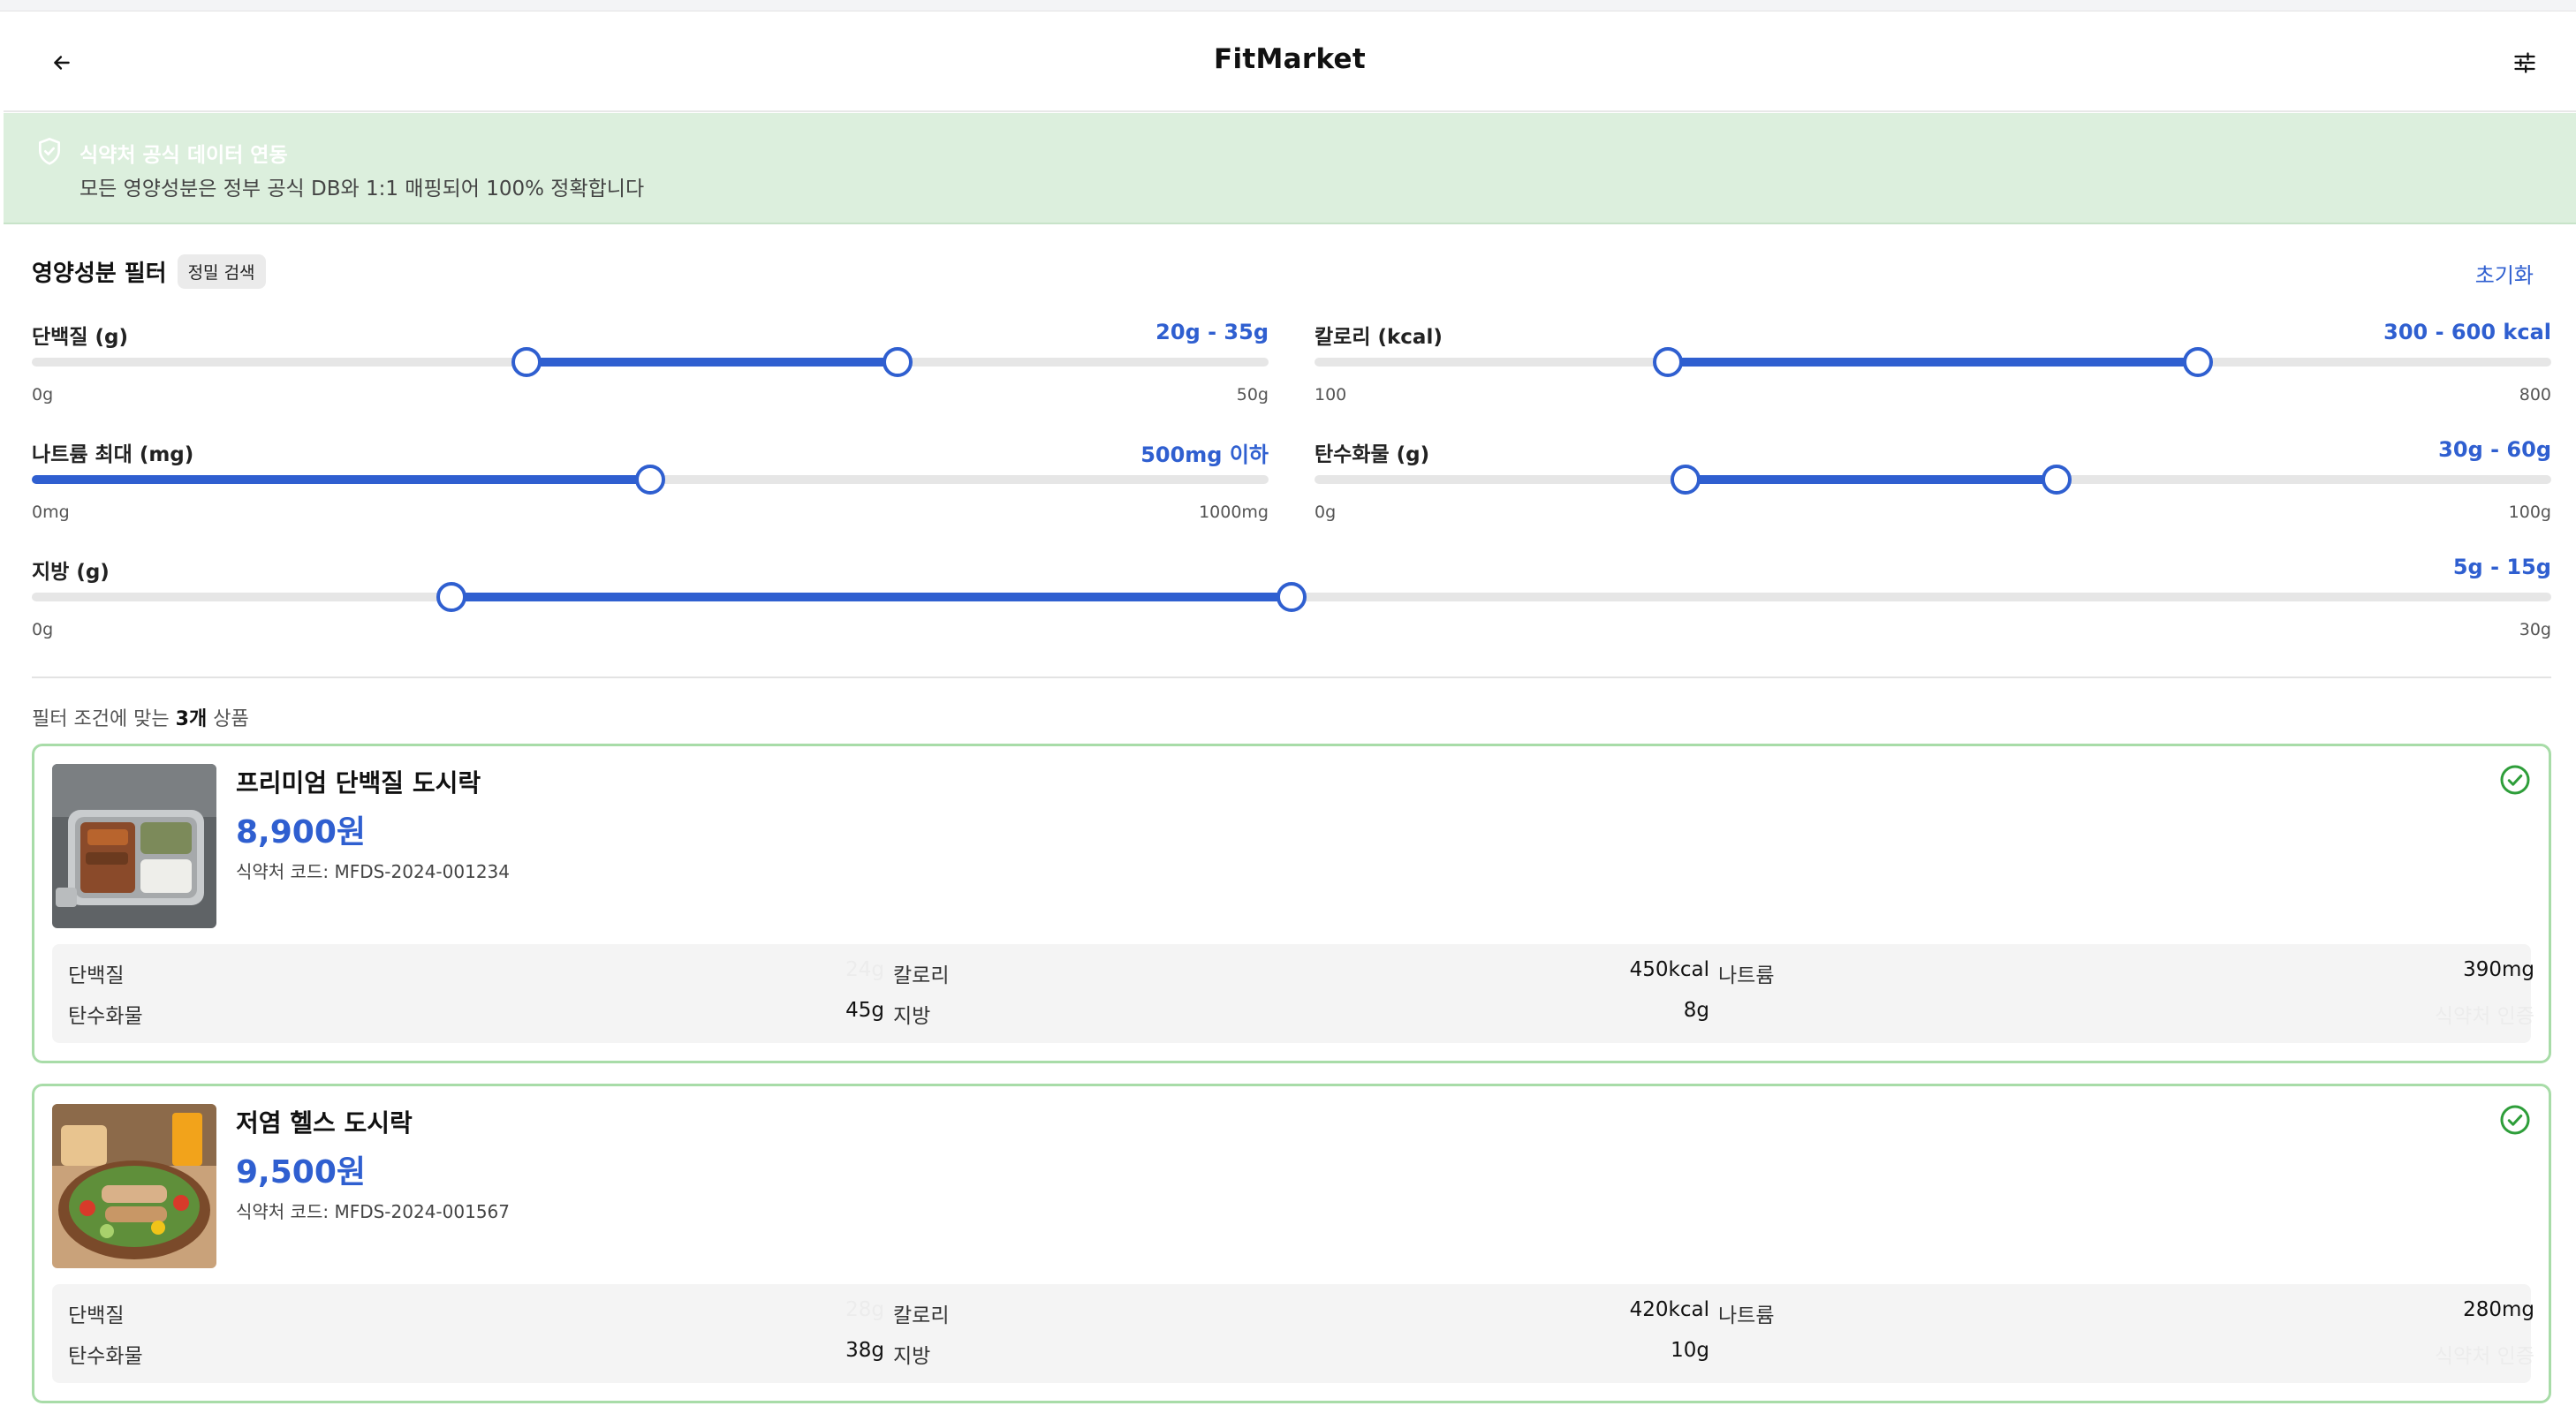 The image size is (2576, 1406). I want to click on salad-photo-icon, so click(134, 1186).